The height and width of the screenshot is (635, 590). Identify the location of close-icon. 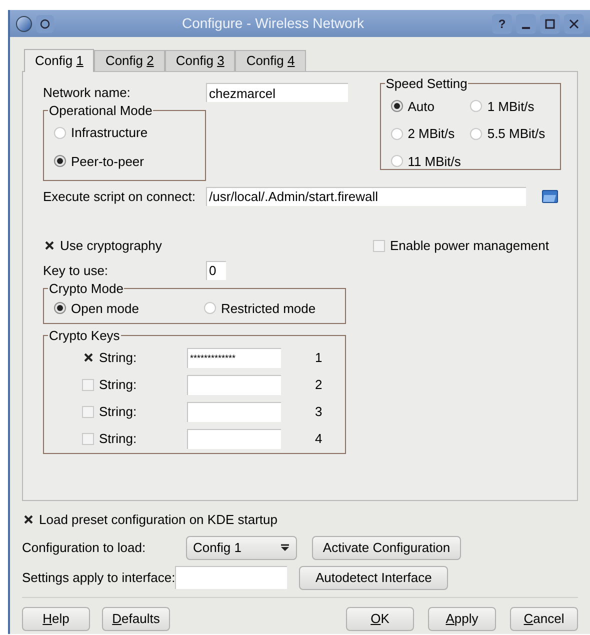
(574, 23).